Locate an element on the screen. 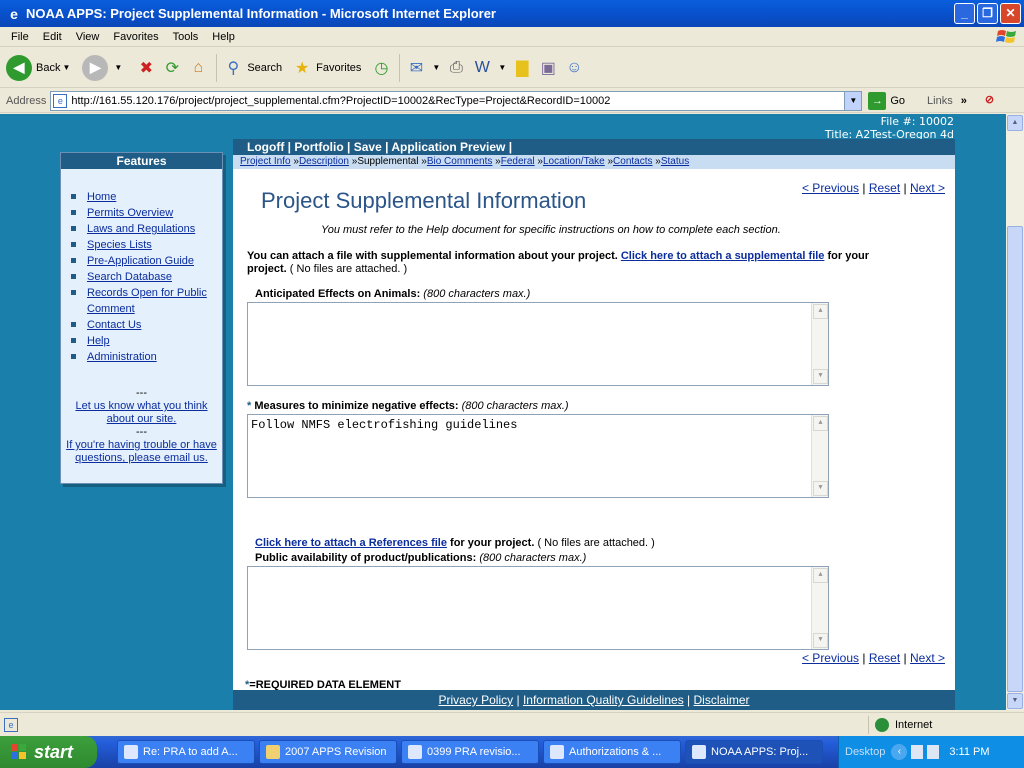  tab-location-take: Location/Take is located at coordinates (574, 161).